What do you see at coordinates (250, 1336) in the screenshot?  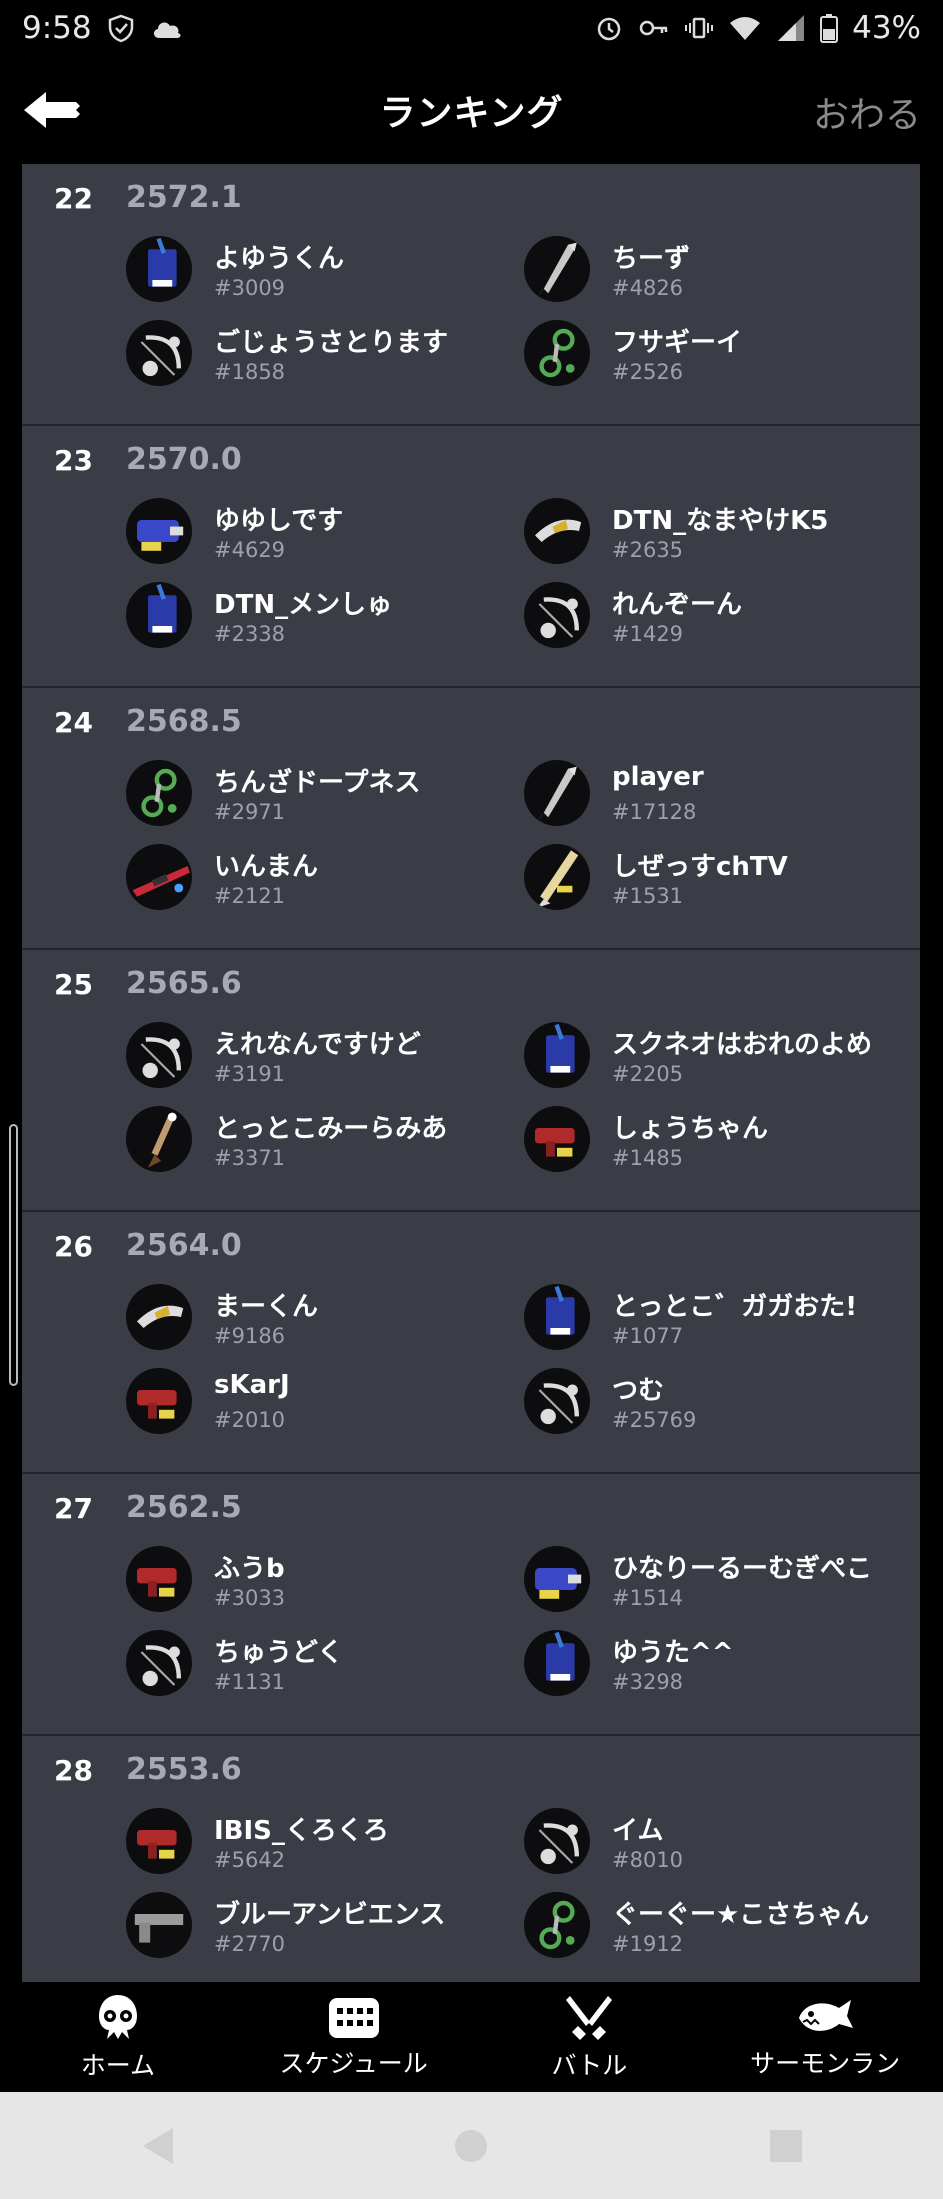 I see `player-tag: #9186` at bounding box center [250, 1336].